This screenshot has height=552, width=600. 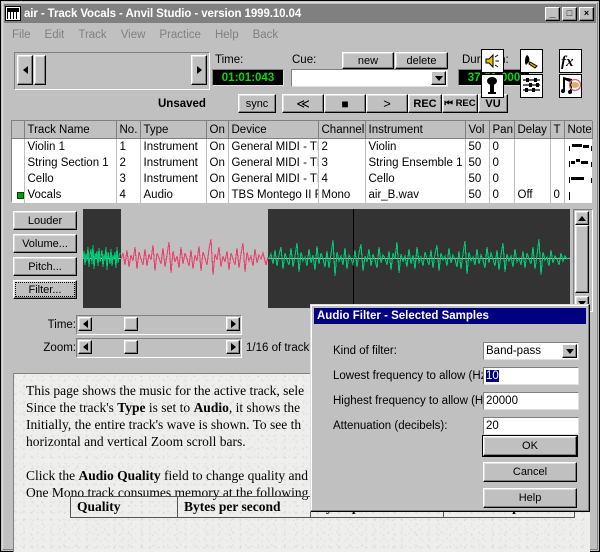 I want to click on cell-channel: Mono, so click(x=342, y=195).